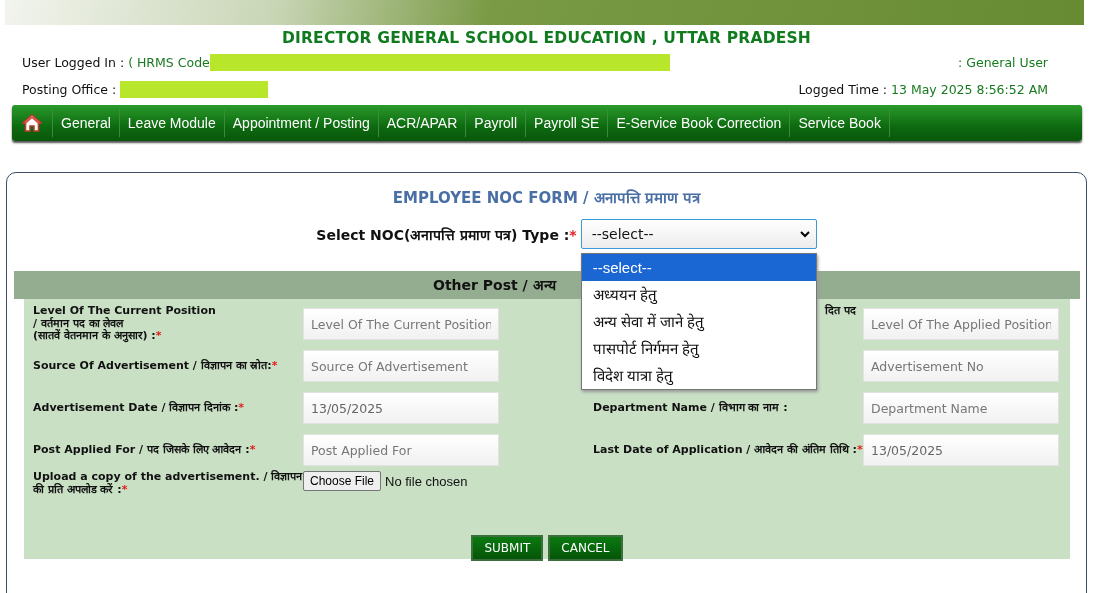 The image size is (1093, 593). I want to click on field-label: Department Name / विभाग का नाम :, so click(690, 407).